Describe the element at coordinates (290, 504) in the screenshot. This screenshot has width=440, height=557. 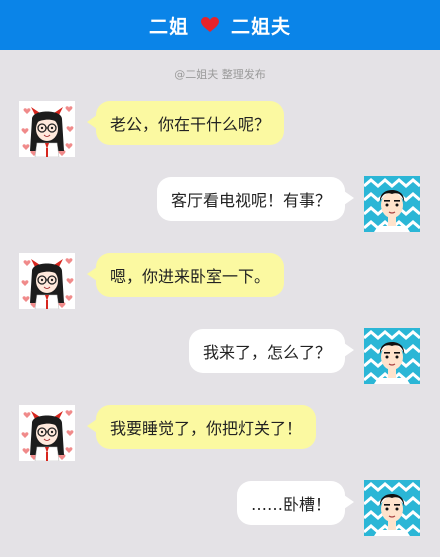
I see `message-text: ……卧槽！` at that location.